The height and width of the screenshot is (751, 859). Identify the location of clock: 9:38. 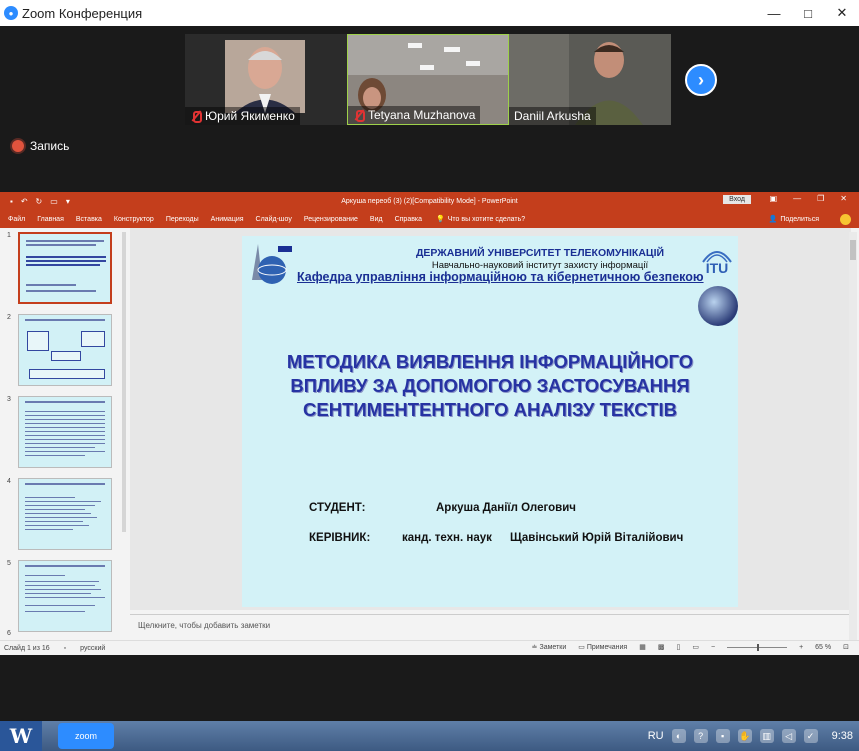
(842, 736).